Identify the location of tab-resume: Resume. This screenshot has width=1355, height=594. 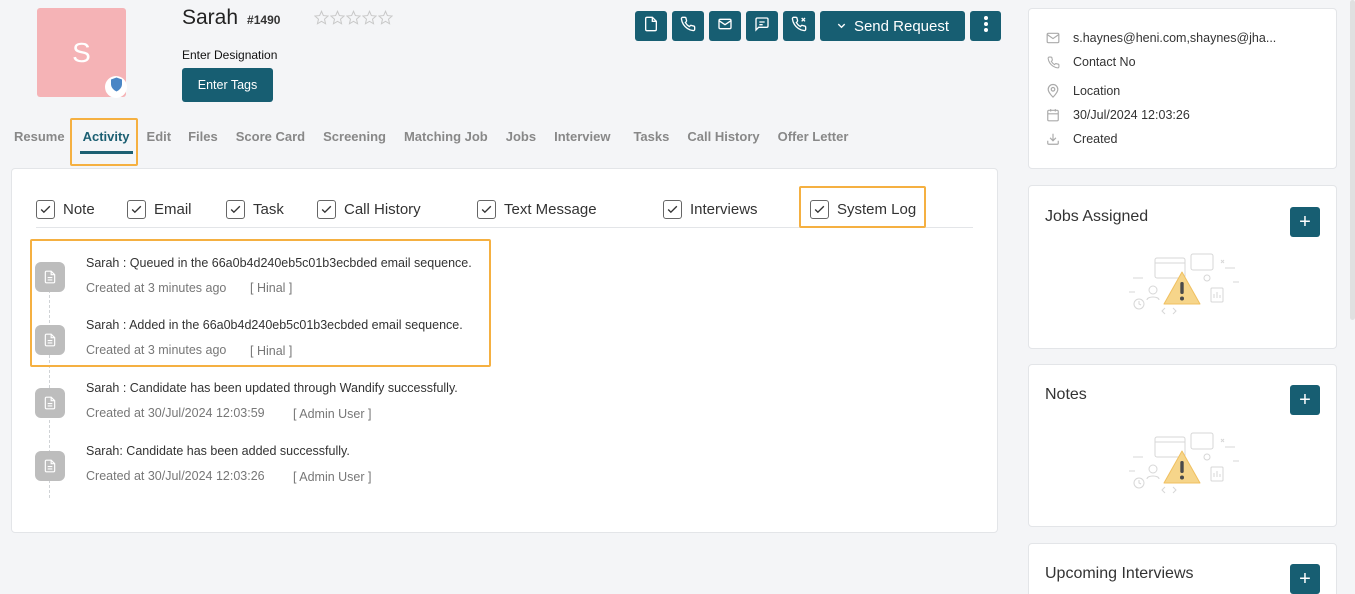
(39, 136).